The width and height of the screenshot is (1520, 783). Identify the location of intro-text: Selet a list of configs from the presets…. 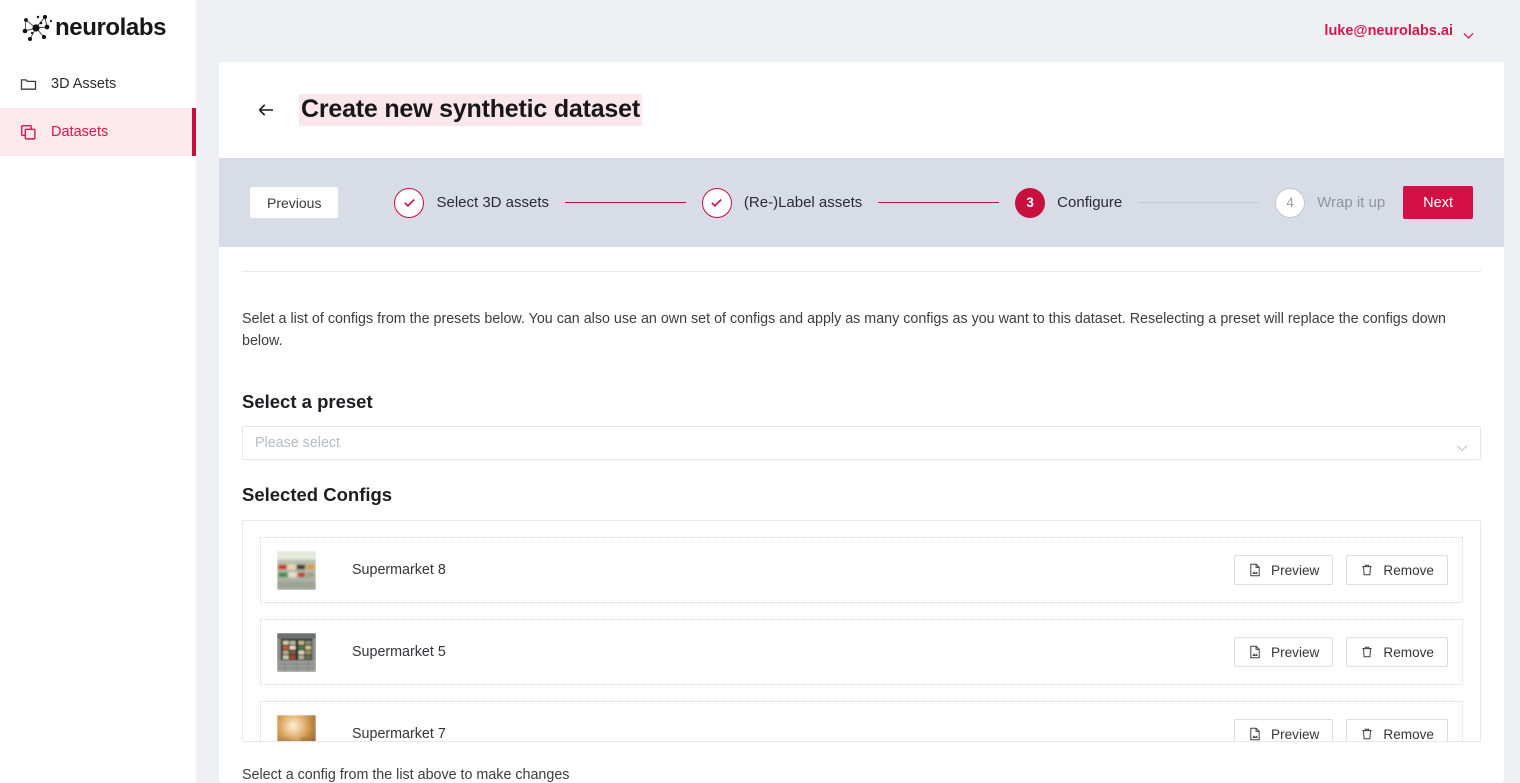
(844, 330).